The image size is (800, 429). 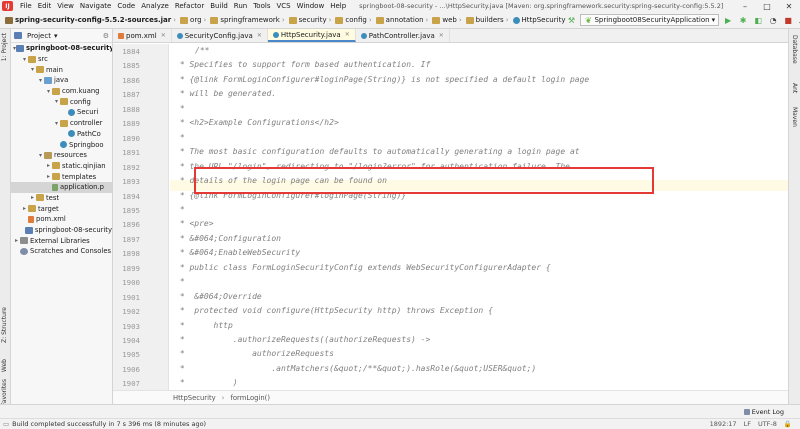 What do you see at coordinates (443, 20) in the screenshot?
I see `nav-crumb: web` at bounding box center [443, 20].